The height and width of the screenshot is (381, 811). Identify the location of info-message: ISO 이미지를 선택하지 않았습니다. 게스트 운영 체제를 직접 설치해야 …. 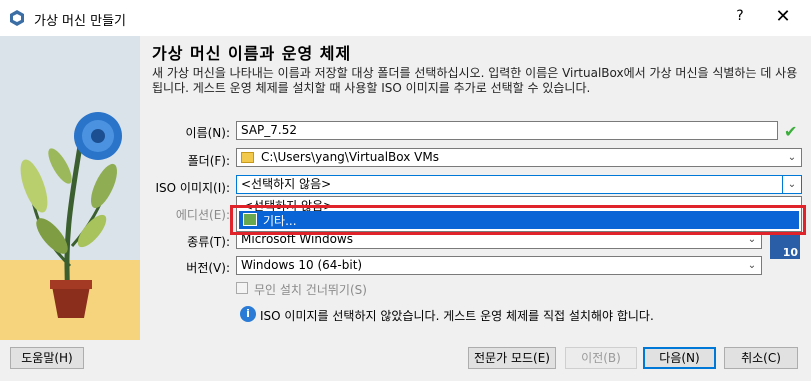
(457, 316).